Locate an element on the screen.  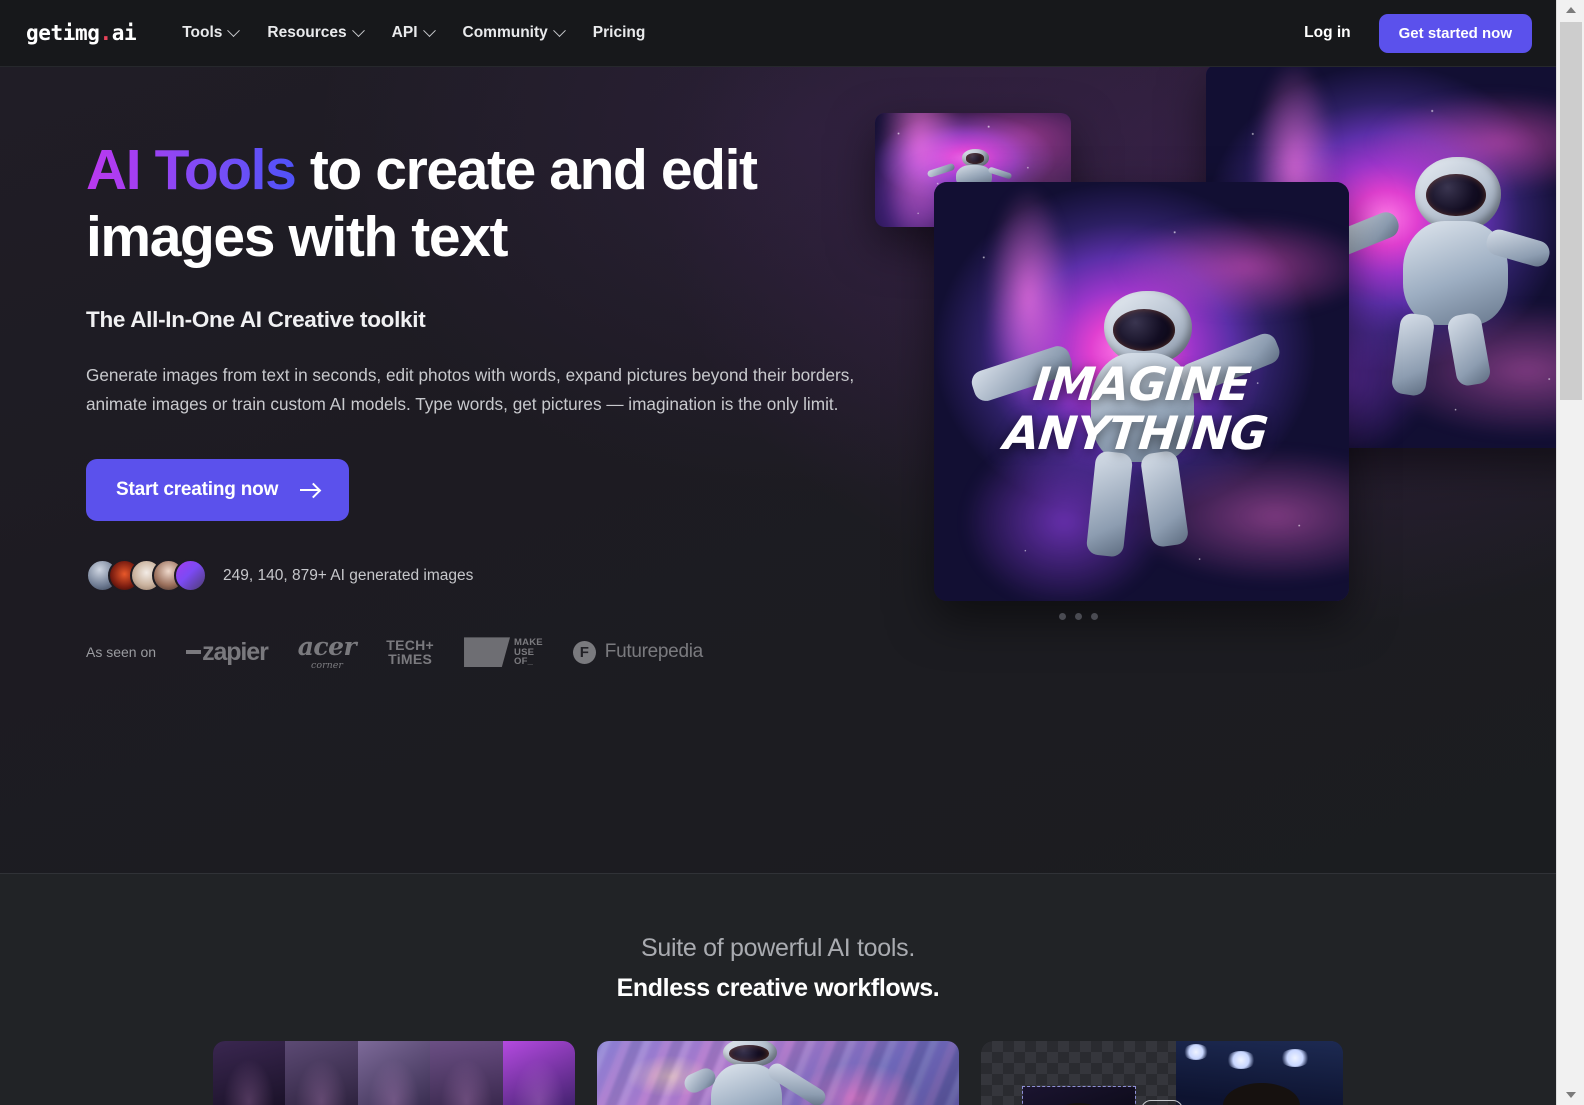
vertical-scrollbar is located at coordinates (1570, 552).